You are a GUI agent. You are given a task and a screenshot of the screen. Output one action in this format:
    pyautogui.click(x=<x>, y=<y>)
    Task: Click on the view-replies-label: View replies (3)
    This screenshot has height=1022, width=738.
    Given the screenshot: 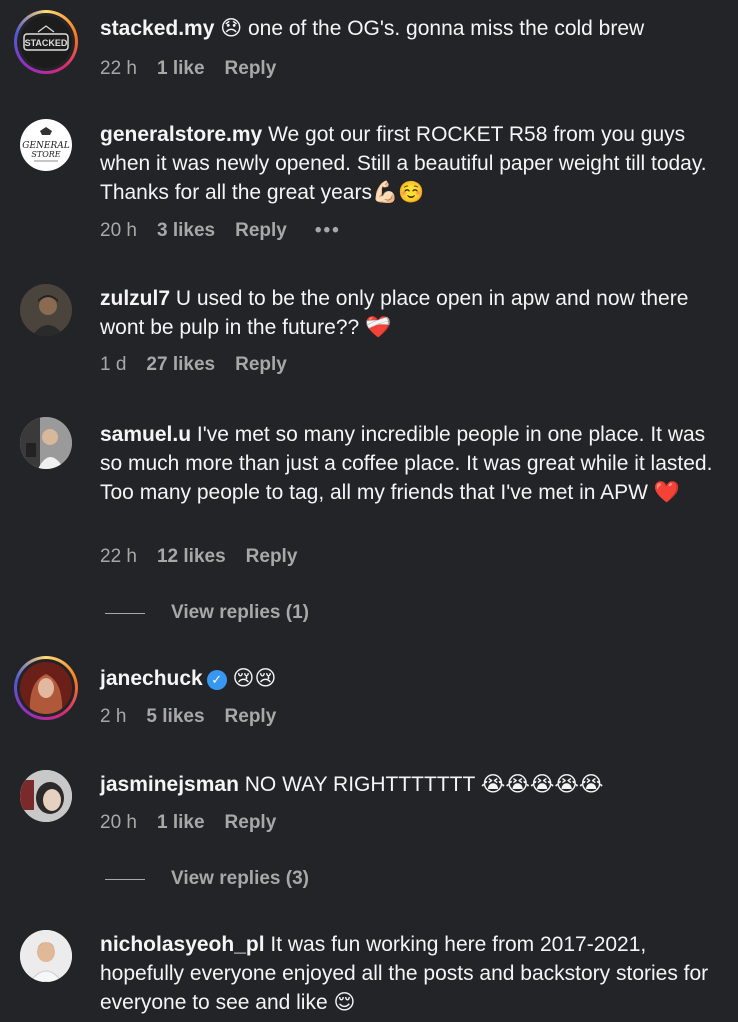 What is the action you would take?
    pyautogui.click(x=240, y=879)
    